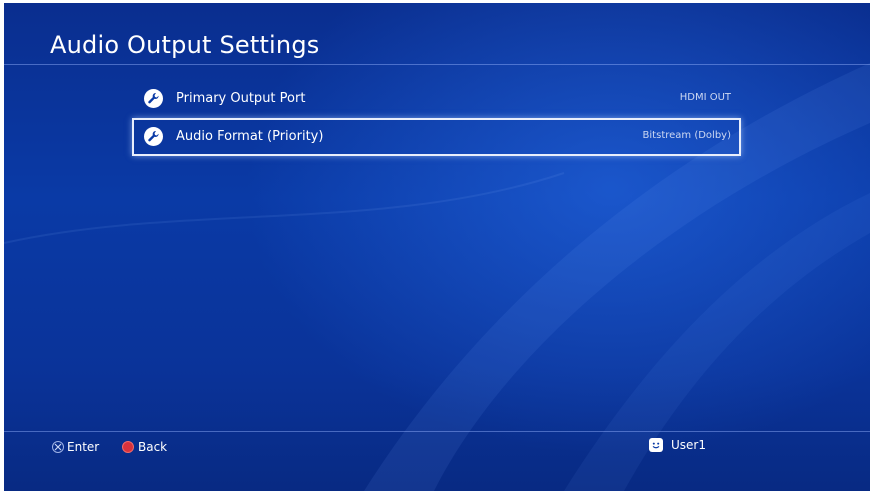 The width and height of the screenshot is (872, 494). Describe the element at coordinates (437, 431) in the screenshot. I see `footer-divider` at that location.